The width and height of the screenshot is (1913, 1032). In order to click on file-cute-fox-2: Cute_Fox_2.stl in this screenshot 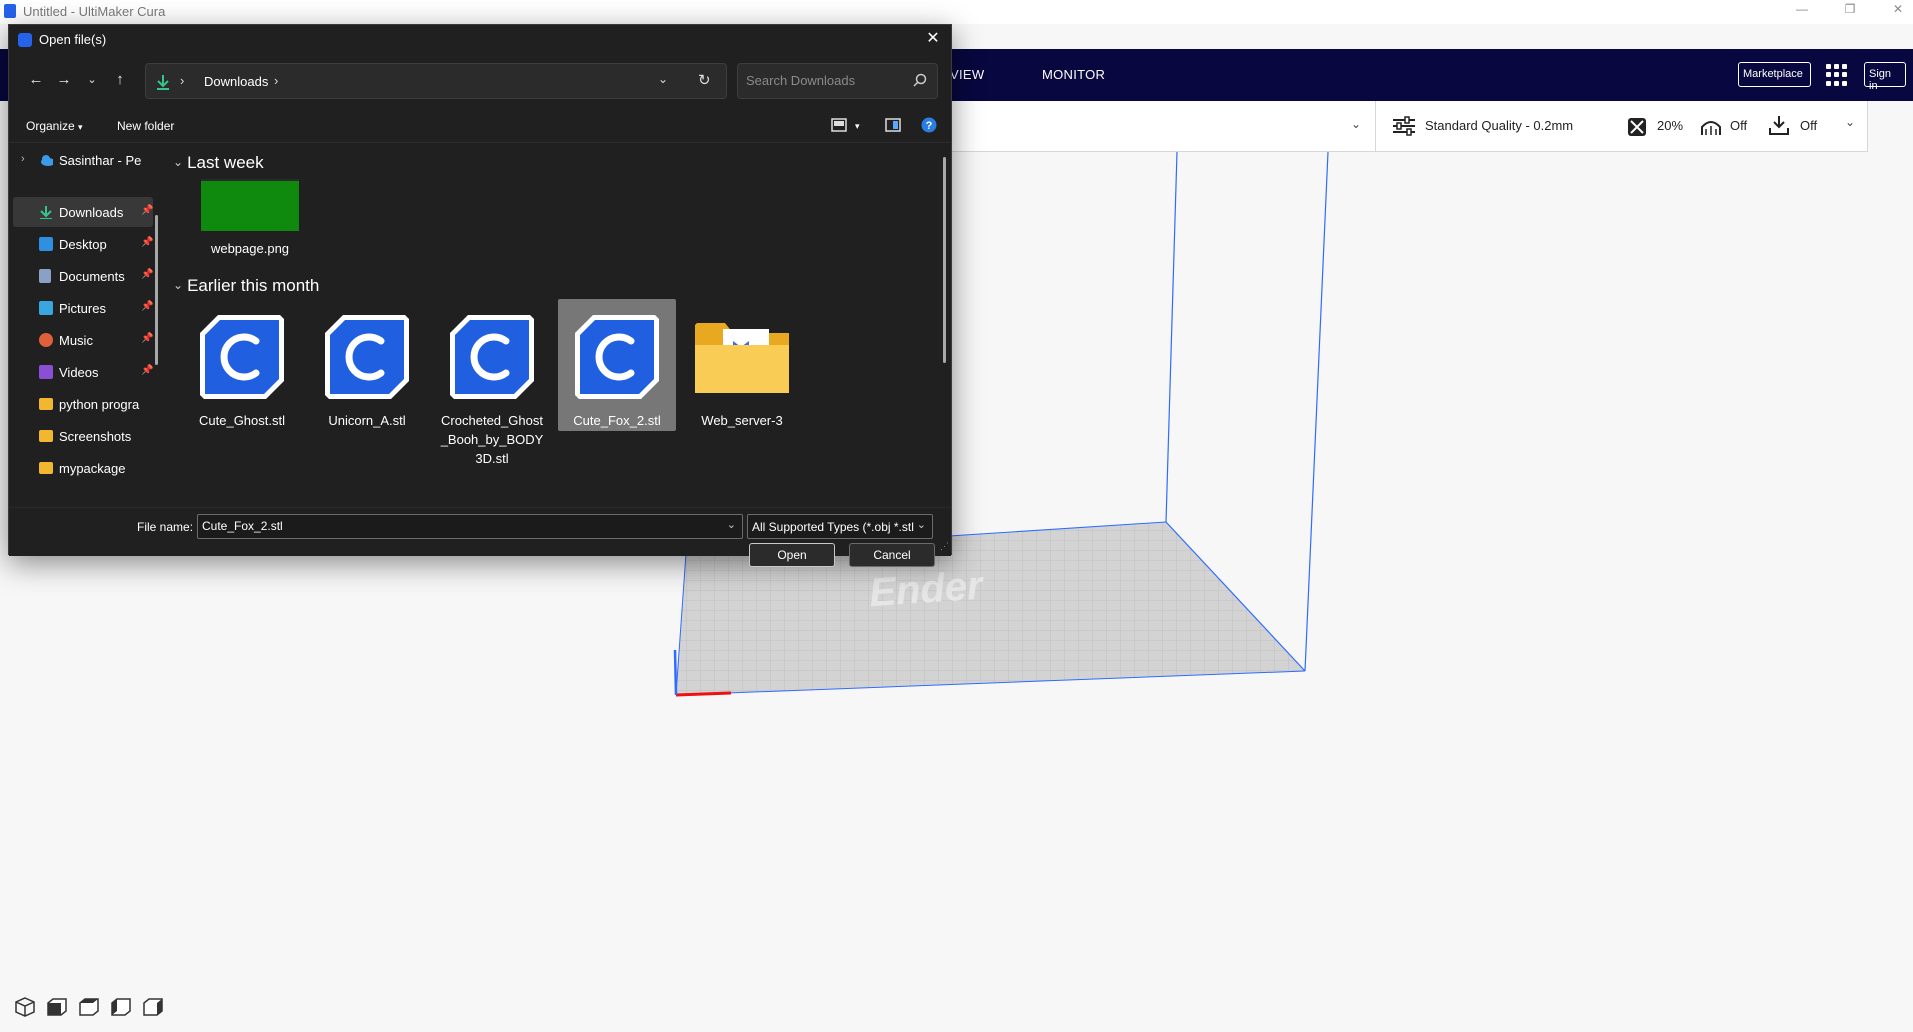, I will do `click(617, 365)`.